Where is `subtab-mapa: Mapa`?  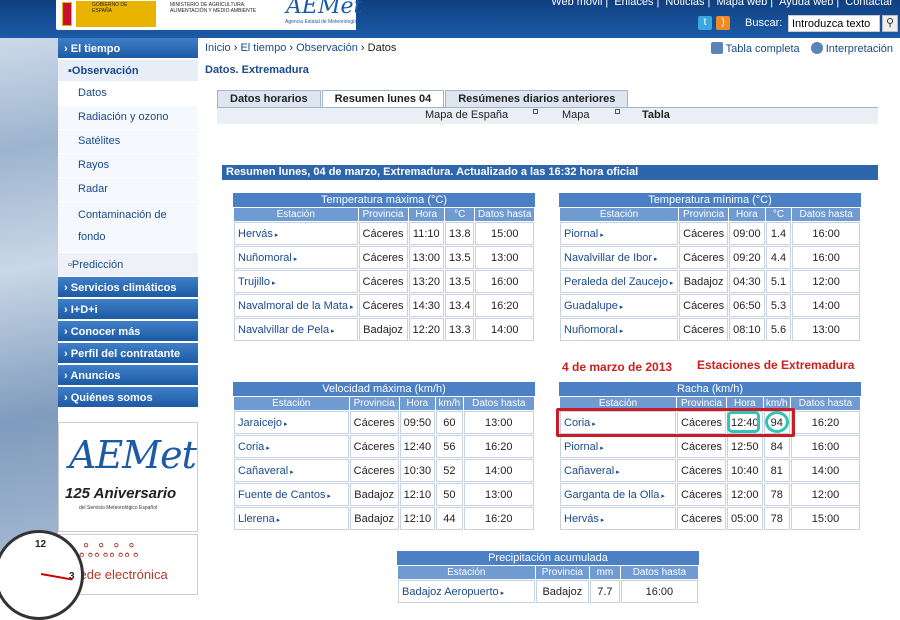
subtab-mapa: Mapa is located at coordinates (576, 115).